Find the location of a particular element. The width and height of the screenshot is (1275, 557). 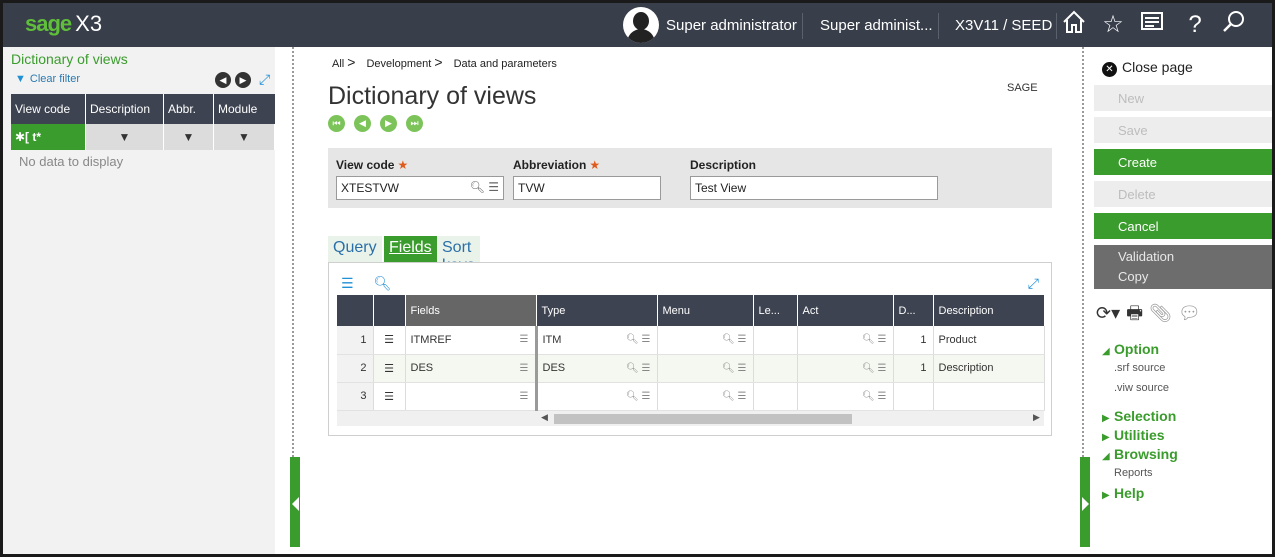

column-header-fields: Fields is located at coordinates (471, 310).